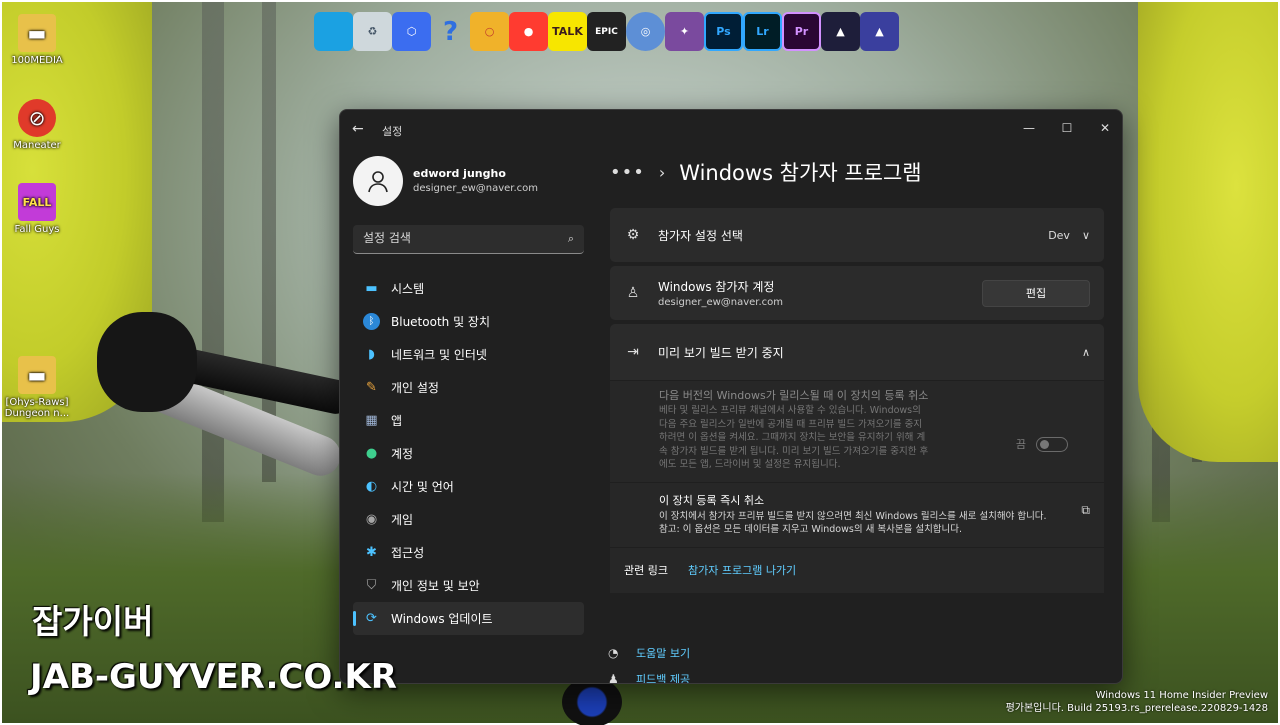 The image size is (1280, 725). I want to click on game-shortcut-icon: ⊘, so click(37, 118).